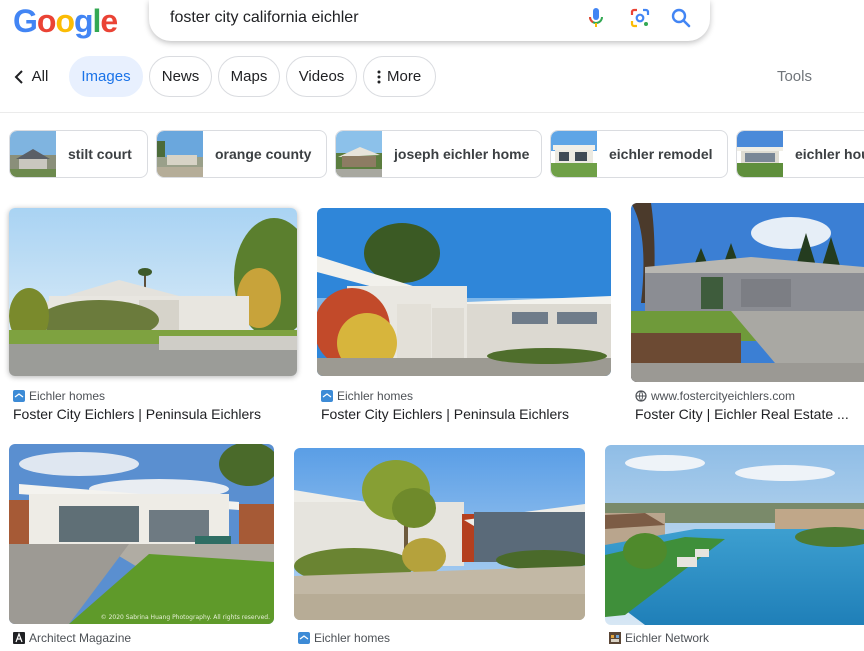 The image size is (864, 651). Describe the element at coordinates (829, 154) in the screenshot. I see `chip-label: eichler hou` at that location.